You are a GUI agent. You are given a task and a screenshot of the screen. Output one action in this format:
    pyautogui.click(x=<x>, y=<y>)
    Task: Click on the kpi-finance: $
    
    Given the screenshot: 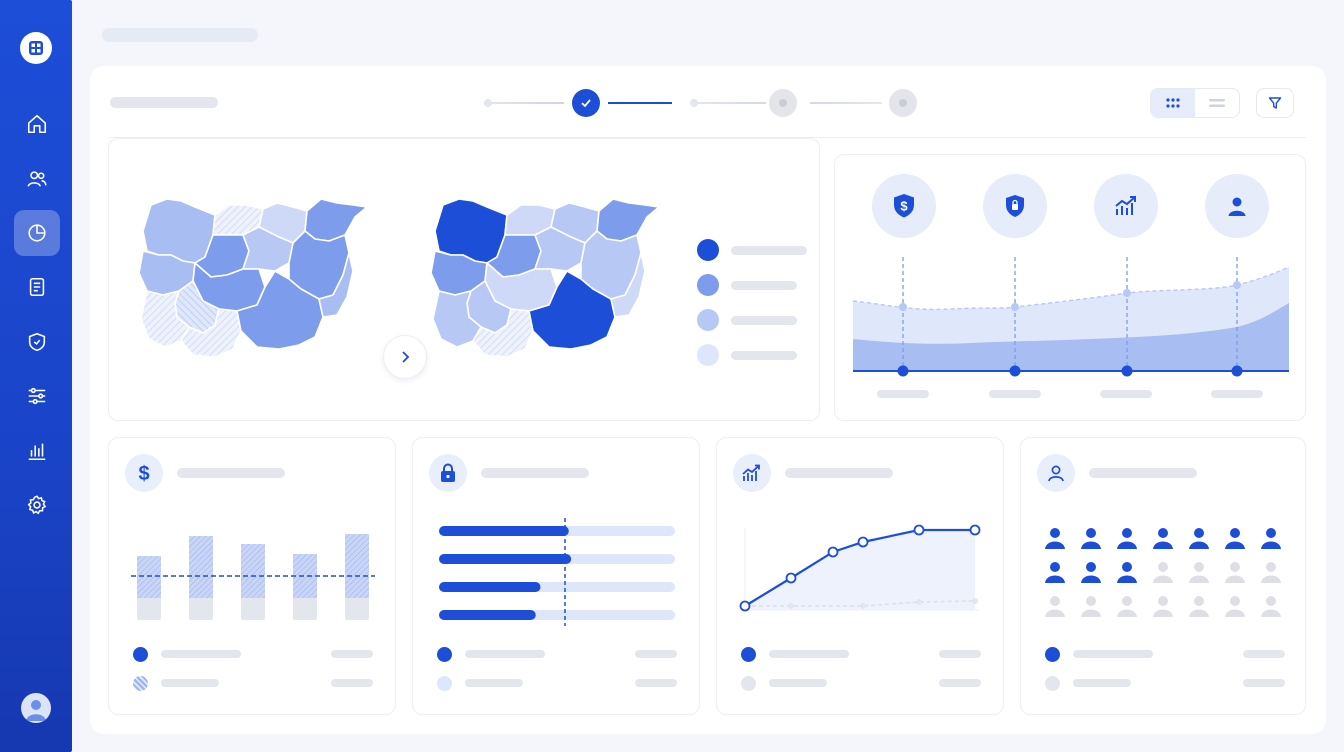 What is the action you would take?
    pyautogui.click(x=904, y=206)
    